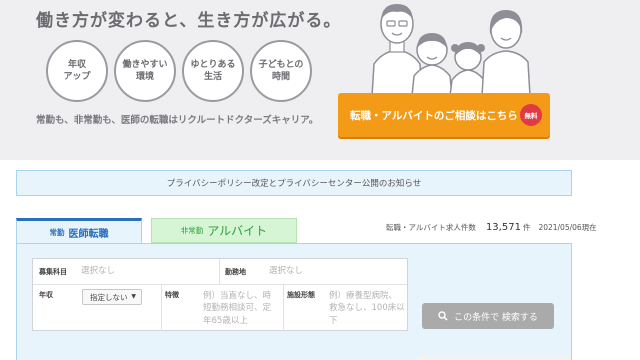 The image size is (640, 360). I want to click on location-label: 勤務地, so click(235, 272).